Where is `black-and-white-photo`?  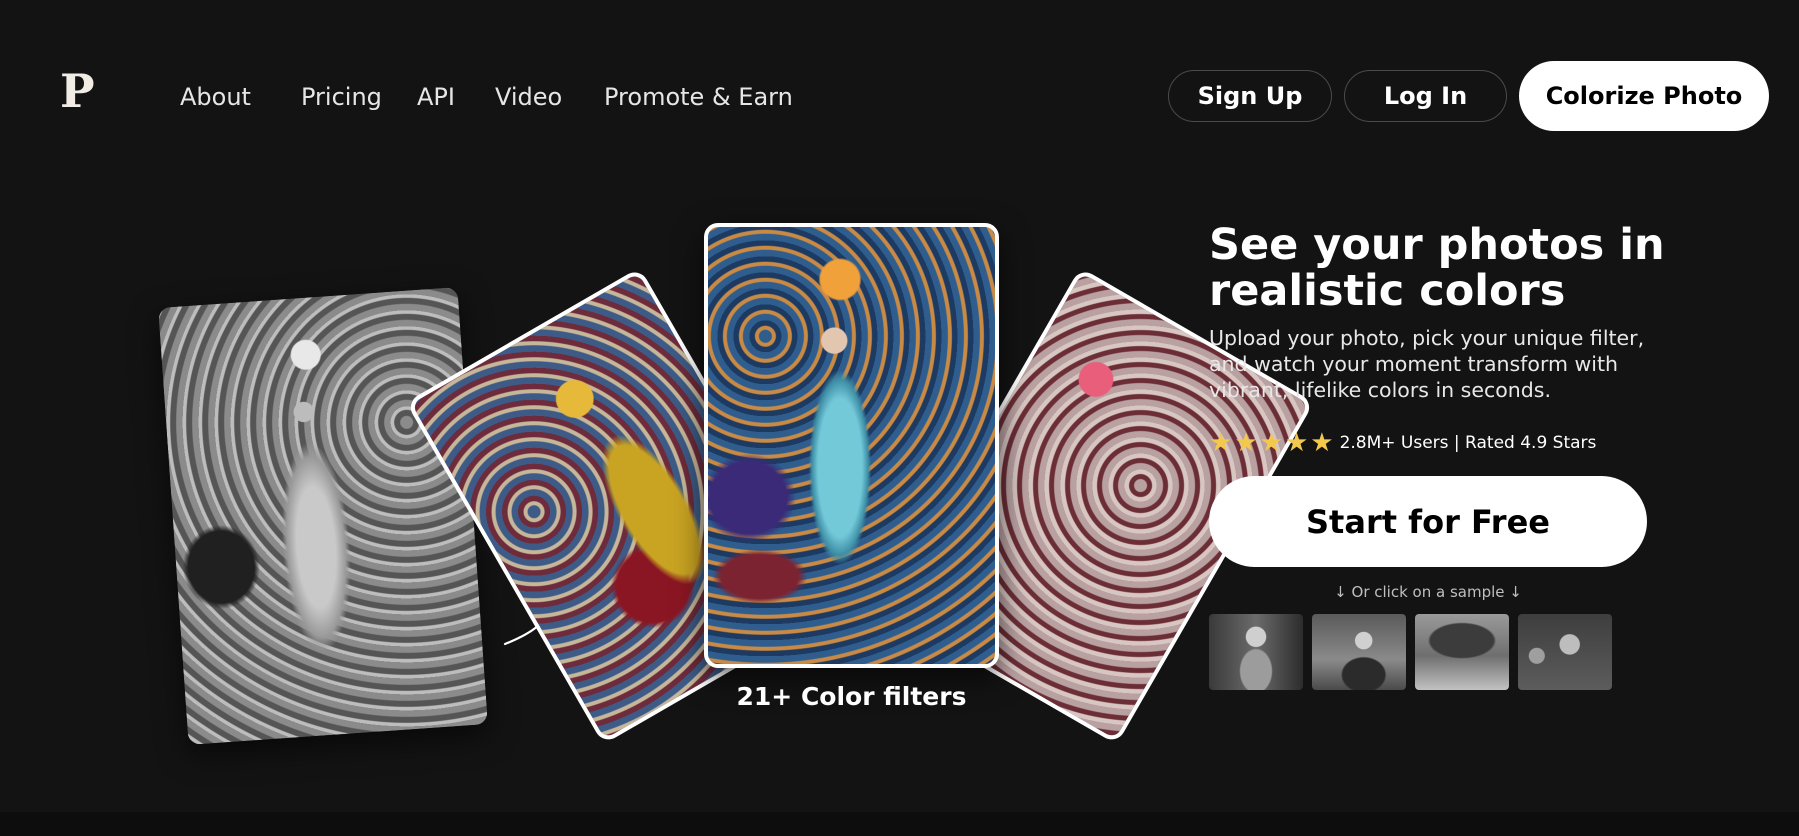 black-and-white-photo is located at coordinates (323, 516).